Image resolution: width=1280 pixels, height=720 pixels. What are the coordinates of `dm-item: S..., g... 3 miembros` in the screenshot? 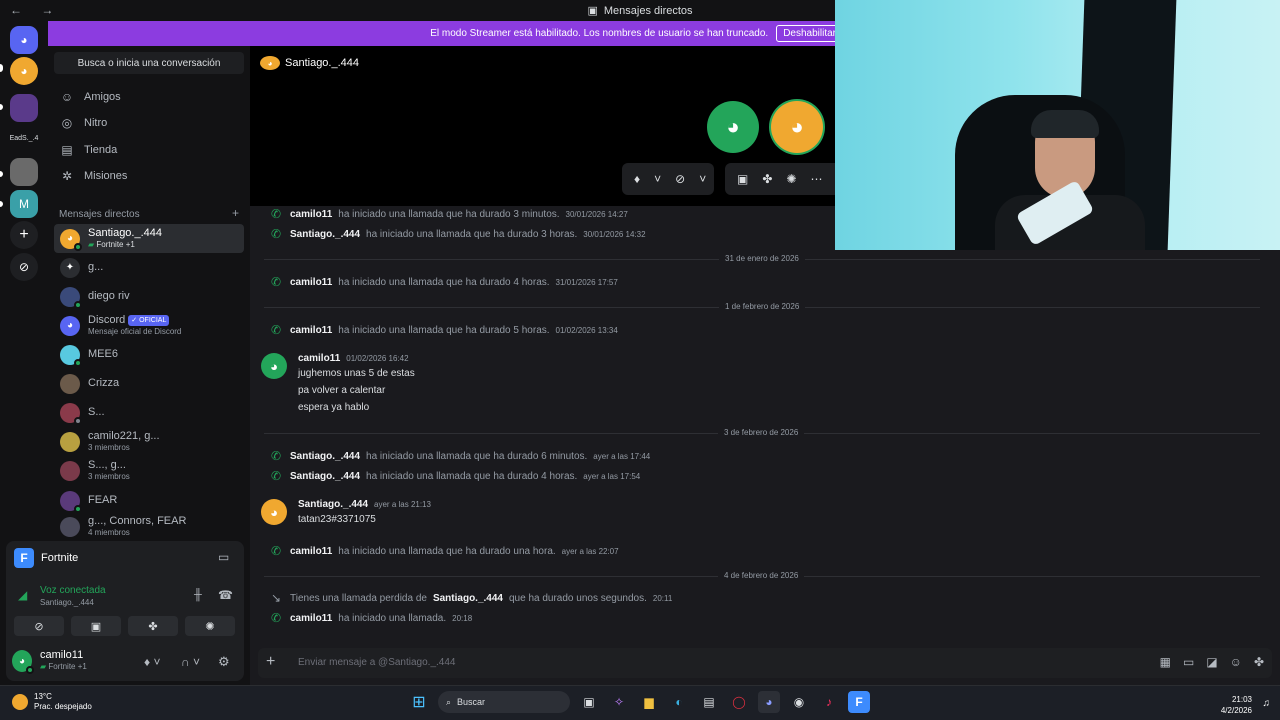 It's located at (149, 470).